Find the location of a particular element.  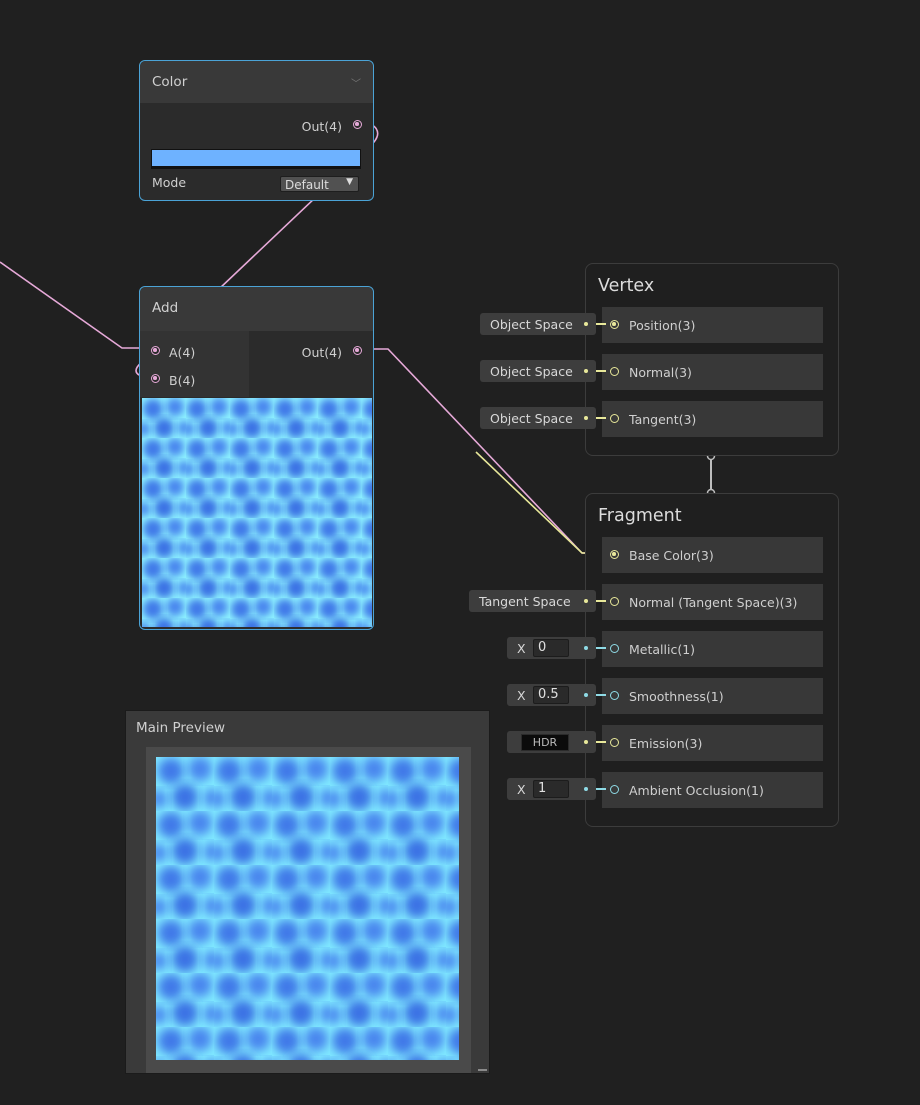

chevron-down-icon: ﹀ is located at coordinates (356, 82).